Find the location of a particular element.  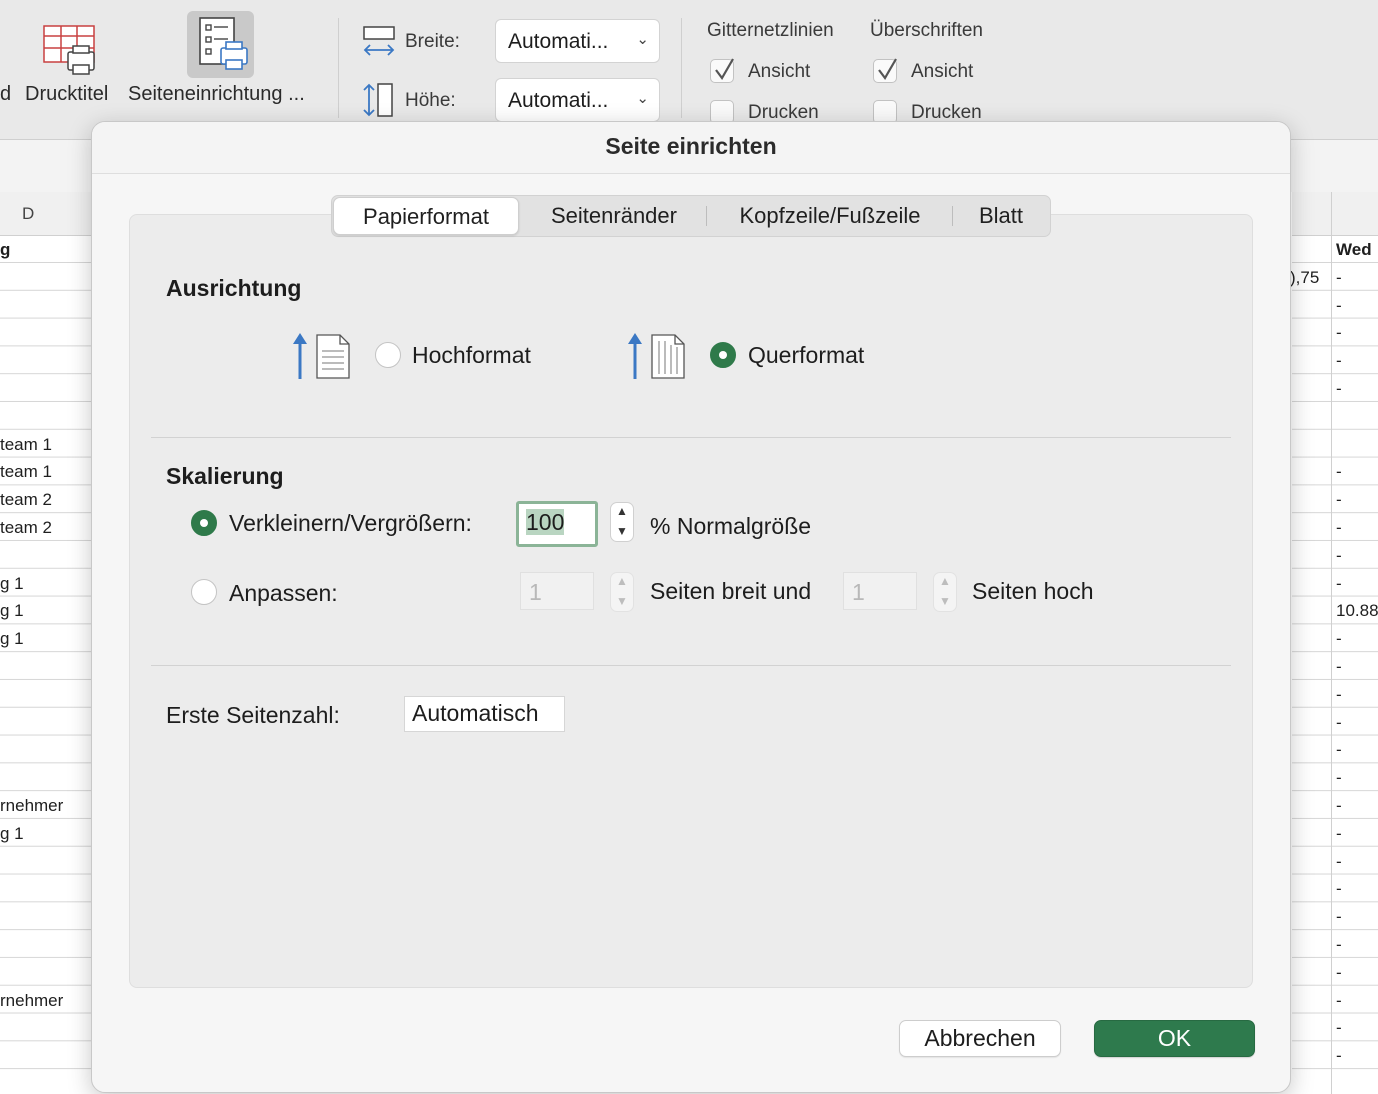

column-letter: D is located at coordinates (28, 213).